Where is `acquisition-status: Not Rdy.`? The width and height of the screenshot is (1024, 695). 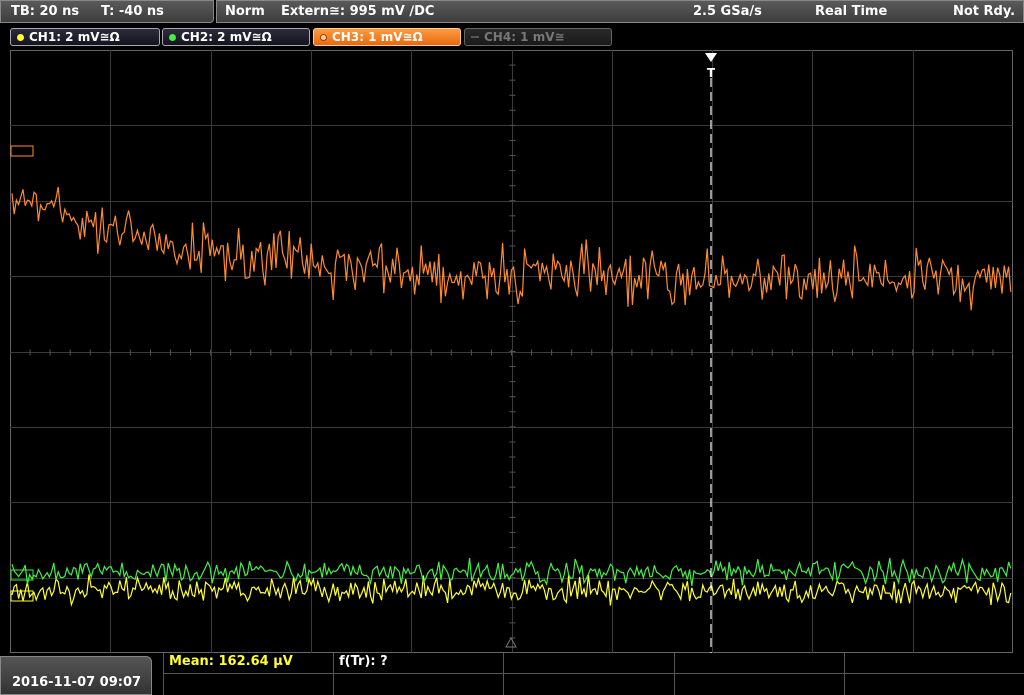 acquisition-status: Not Rdy. is located at coordinates (984, 11).